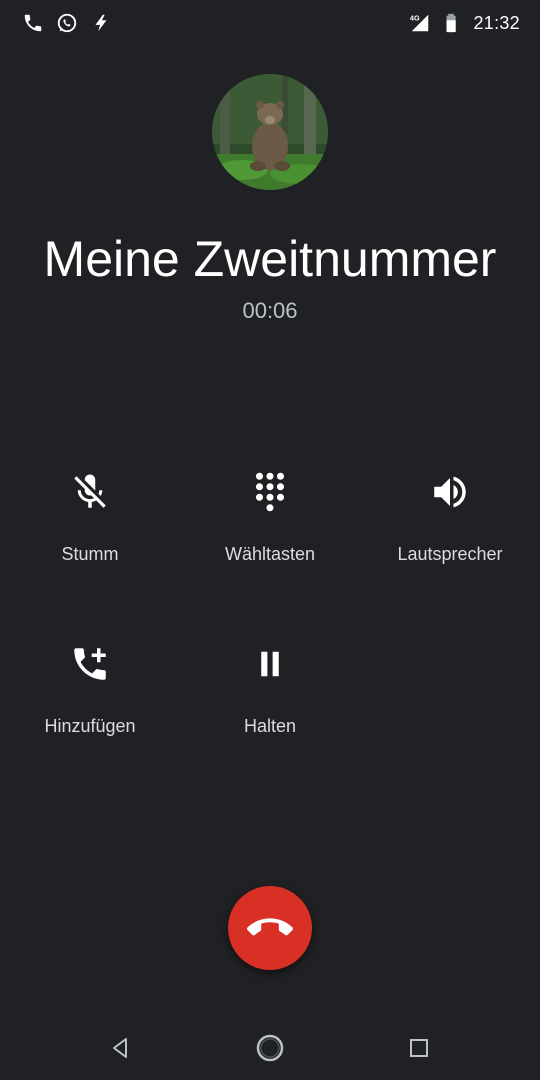 Image resolution: width=540 pixels, height=1080 pixels. I want to click on add-call-button: Hinzufügen, so click(90, 688).